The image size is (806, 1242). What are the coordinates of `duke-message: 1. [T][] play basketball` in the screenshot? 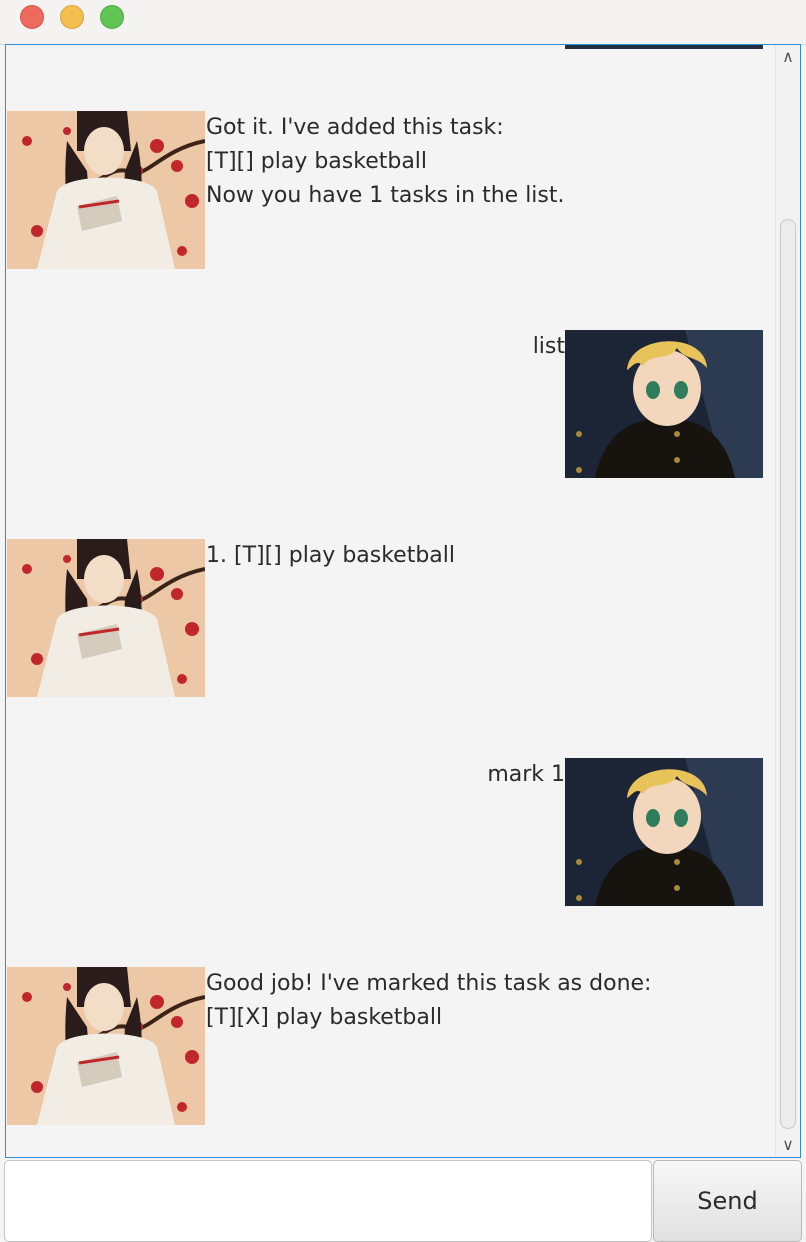 It's located at (331, 555).